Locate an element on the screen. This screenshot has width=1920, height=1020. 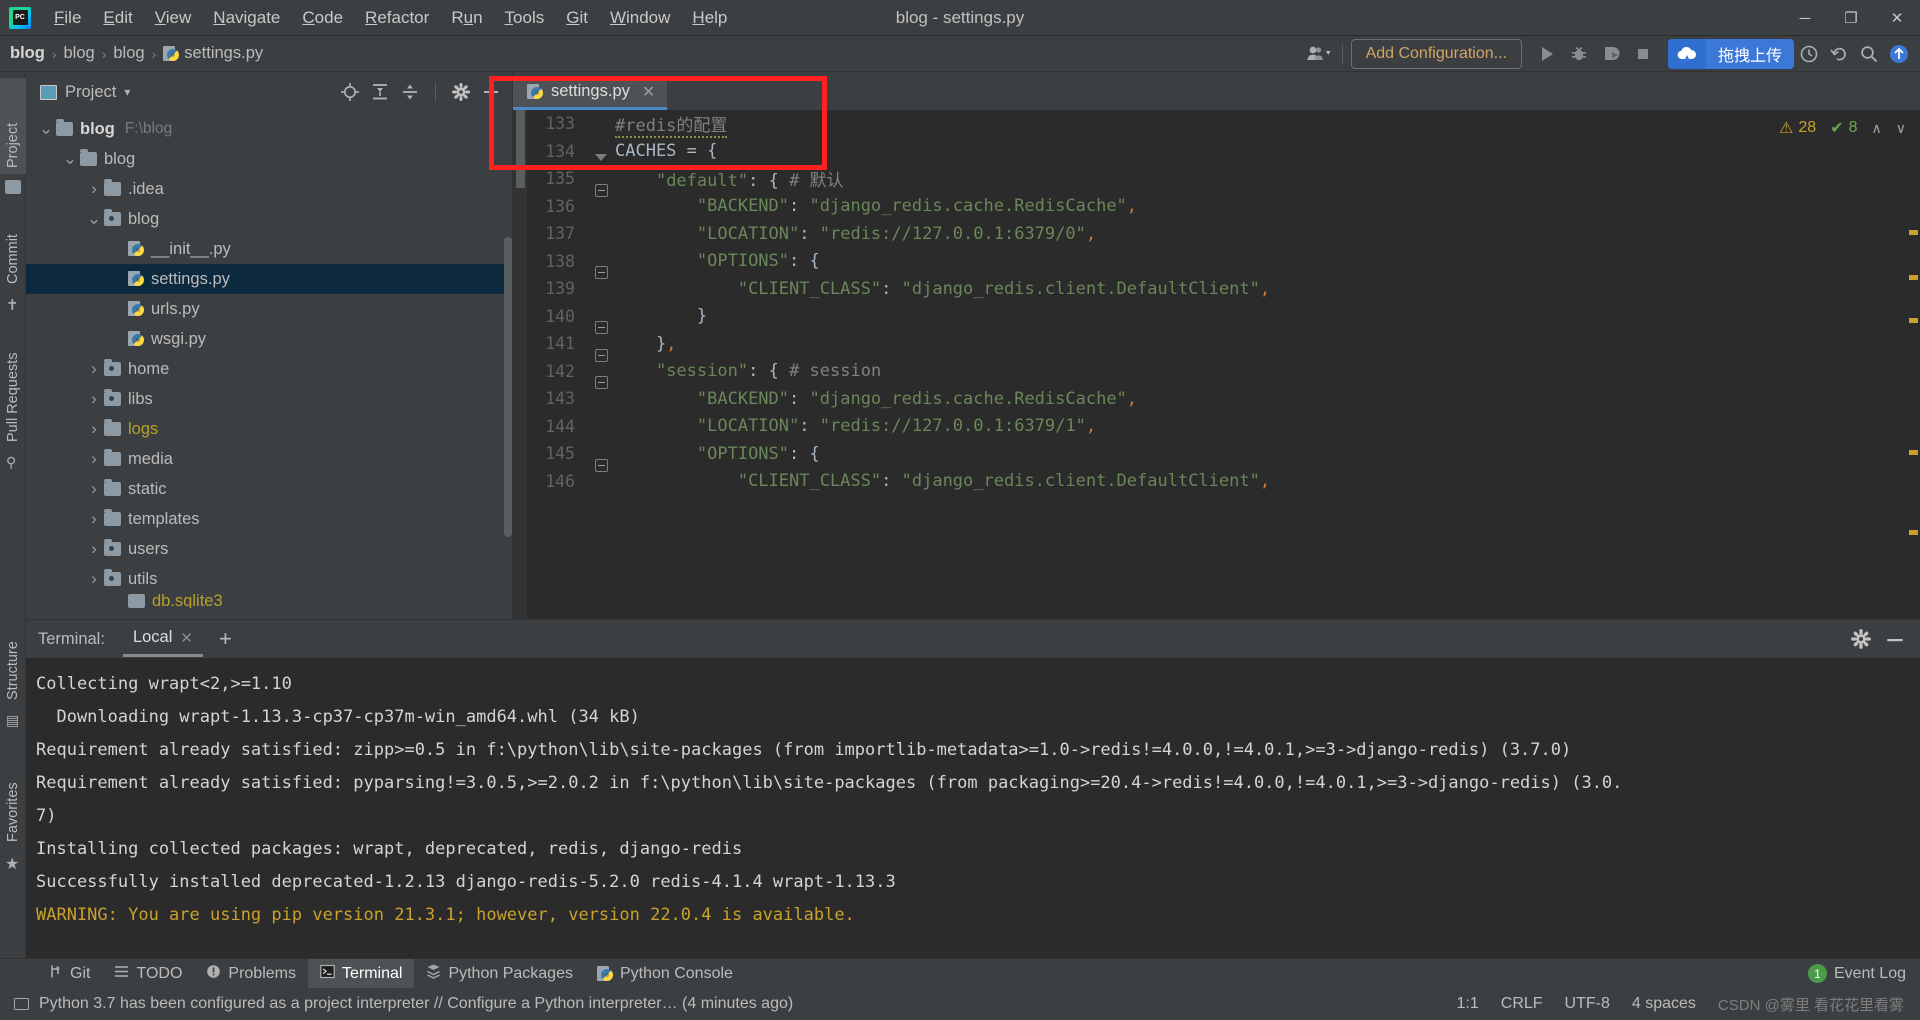
collapse-all-icon is located at coordinates (410, 92).